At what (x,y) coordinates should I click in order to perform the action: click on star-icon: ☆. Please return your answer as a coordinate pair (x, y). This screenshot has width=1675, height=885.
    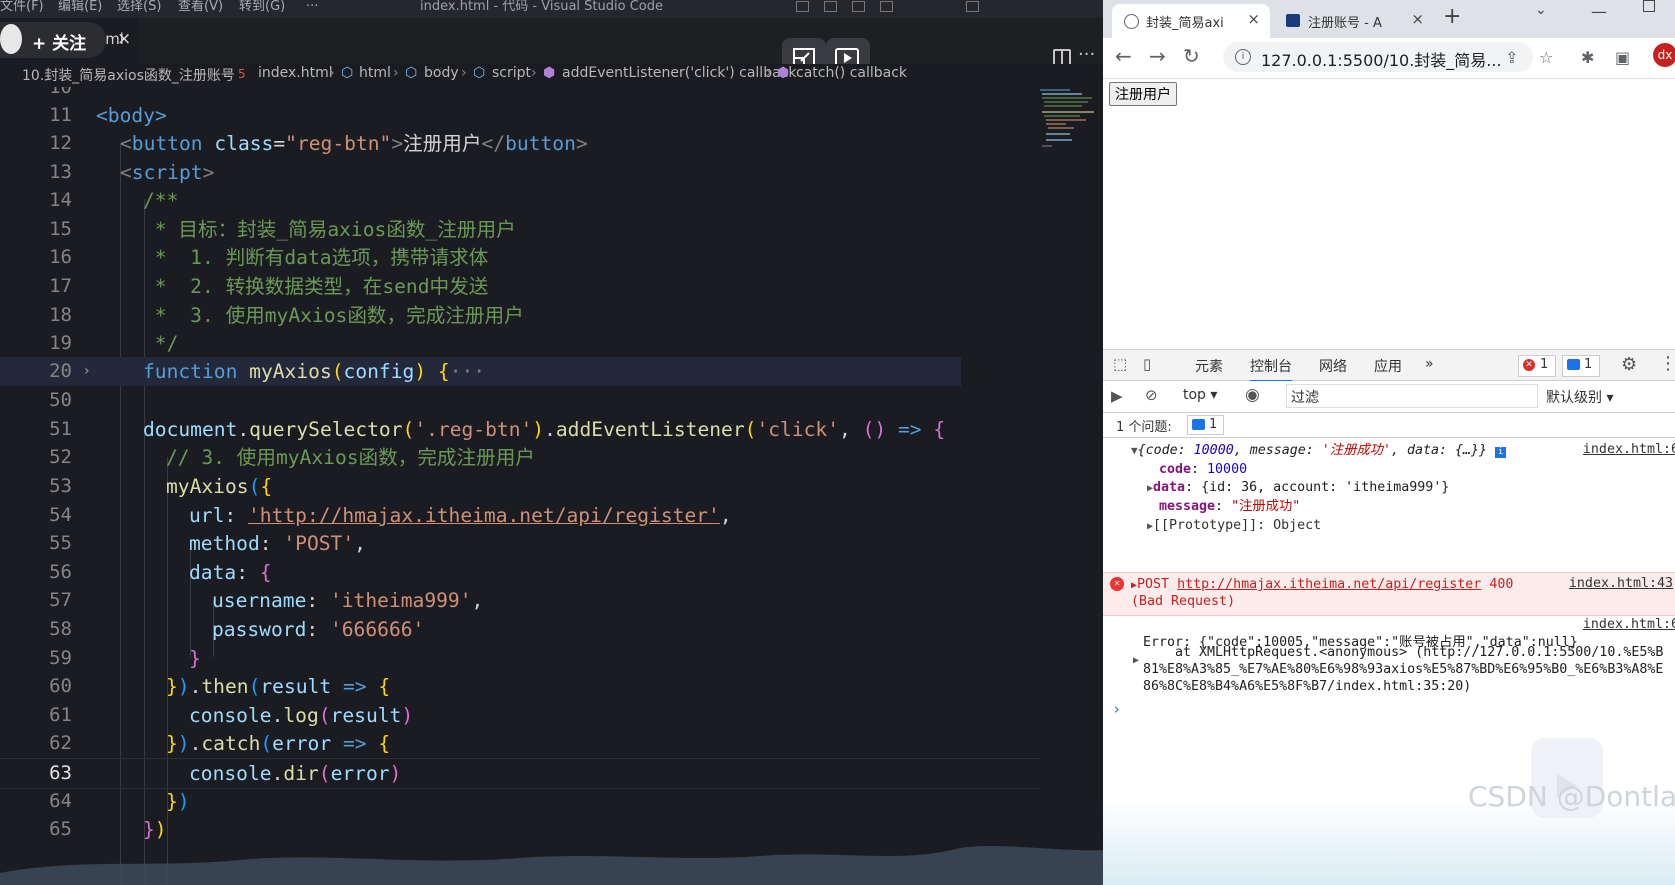
    Looking at the image, I should click on (1546, 57).